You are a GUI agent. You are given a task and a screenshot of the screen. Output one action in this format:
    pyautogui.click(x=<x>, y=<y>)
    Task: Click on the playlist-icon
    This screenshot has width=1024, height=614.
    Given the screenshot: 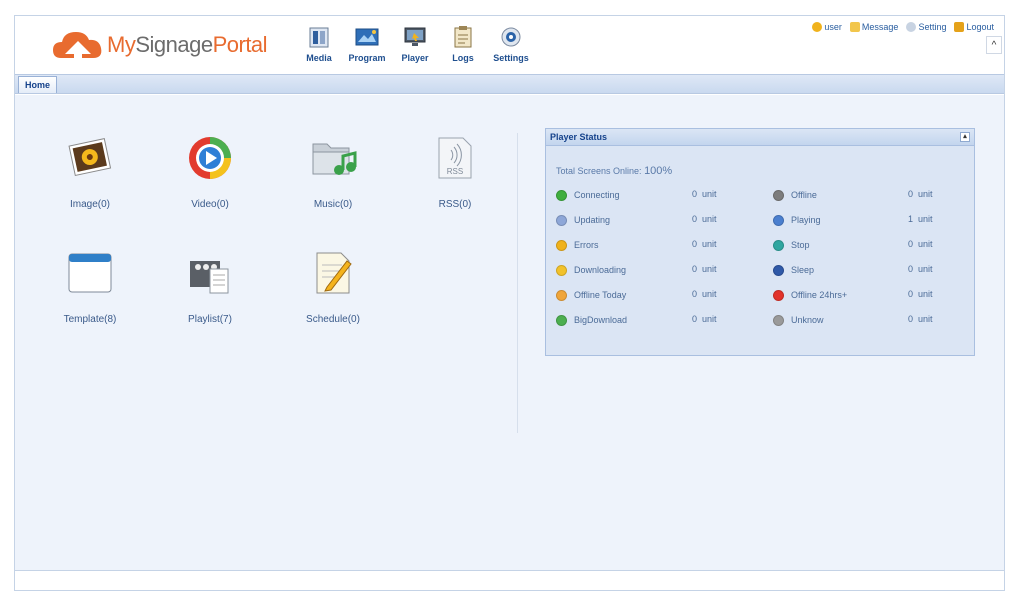 What is the action you would take?
    pyautogui.click(x=210, y=273)
    